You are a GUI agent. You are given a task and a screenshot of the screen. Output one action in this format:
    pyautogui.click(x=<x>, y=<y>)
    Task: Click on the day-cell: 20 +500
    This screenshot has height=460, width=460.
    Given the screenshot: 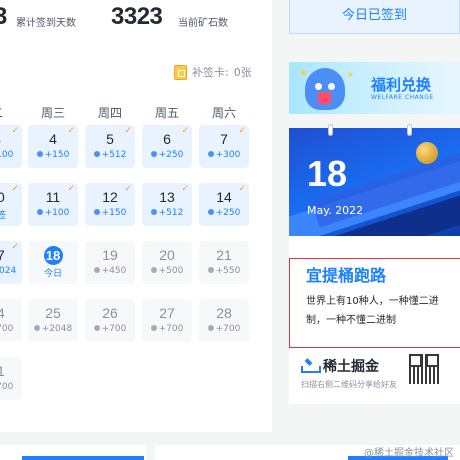 What is the action you would take?
    pyautogui.click(x=167, y=262)
    